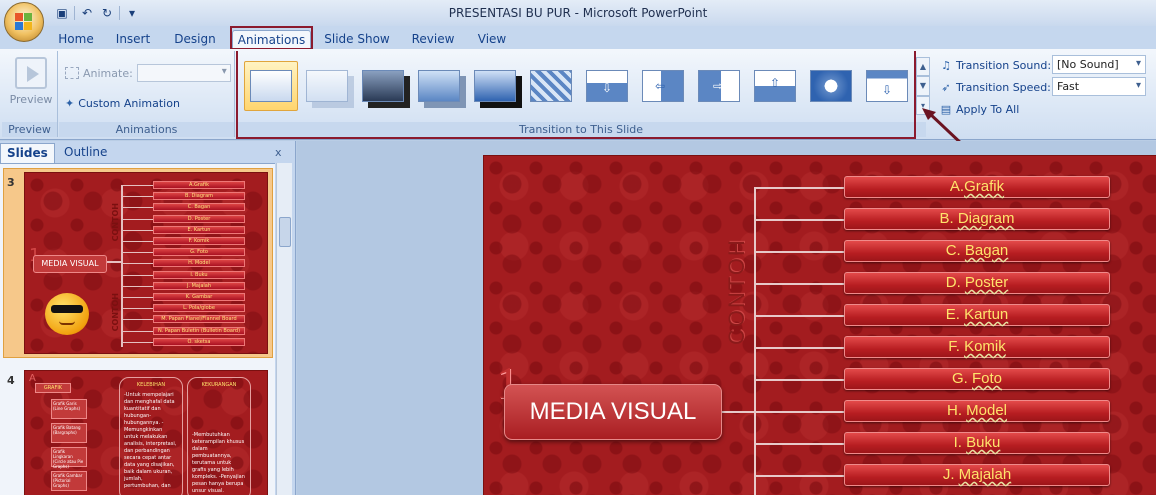 The width and height of the screenshot is (1156, 495). I want to click on example-item: I. Buku, so click(977, 443).